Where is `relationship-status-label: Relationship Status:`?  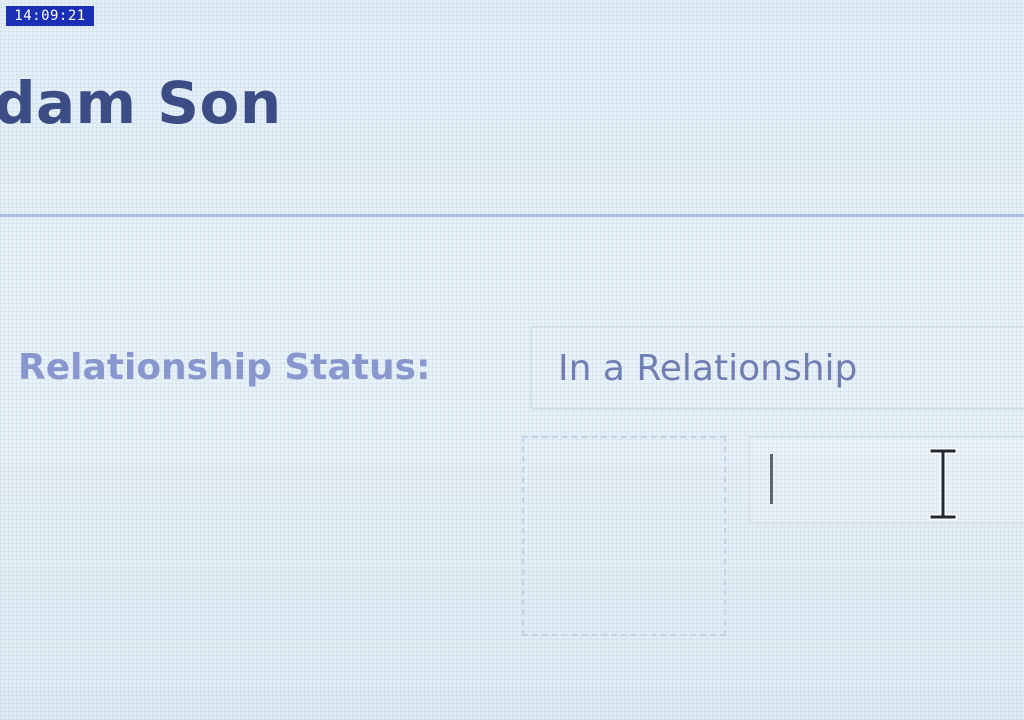
relationship-status-label: Relationship Status: is located at coordinates (224, 367).